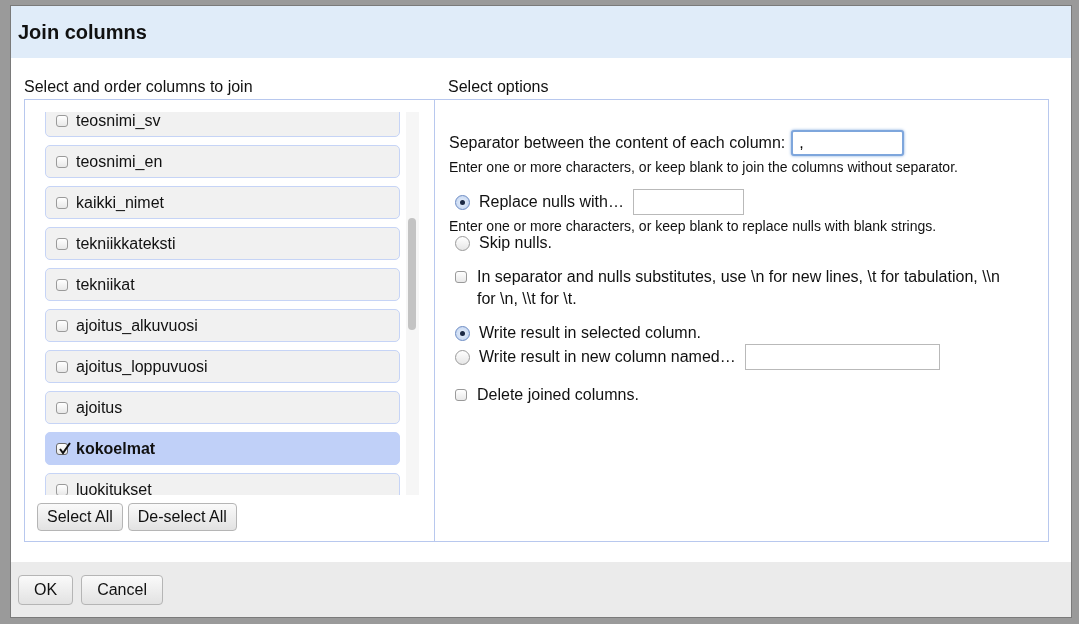 The height and width of the screenshot is (624, 1079). Describe the element at coordinates (222, 161) in the screenshot. I see `column-item: teosnimi_en` at that location.